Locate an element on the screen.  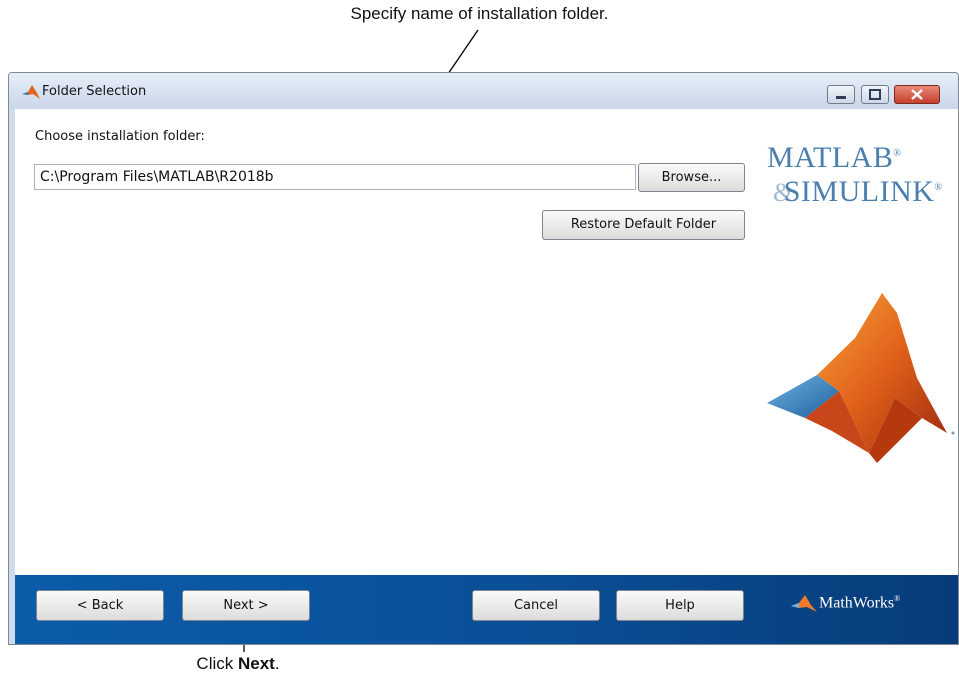
logo-registered-mark: ® is located at coordinates (897, 153).